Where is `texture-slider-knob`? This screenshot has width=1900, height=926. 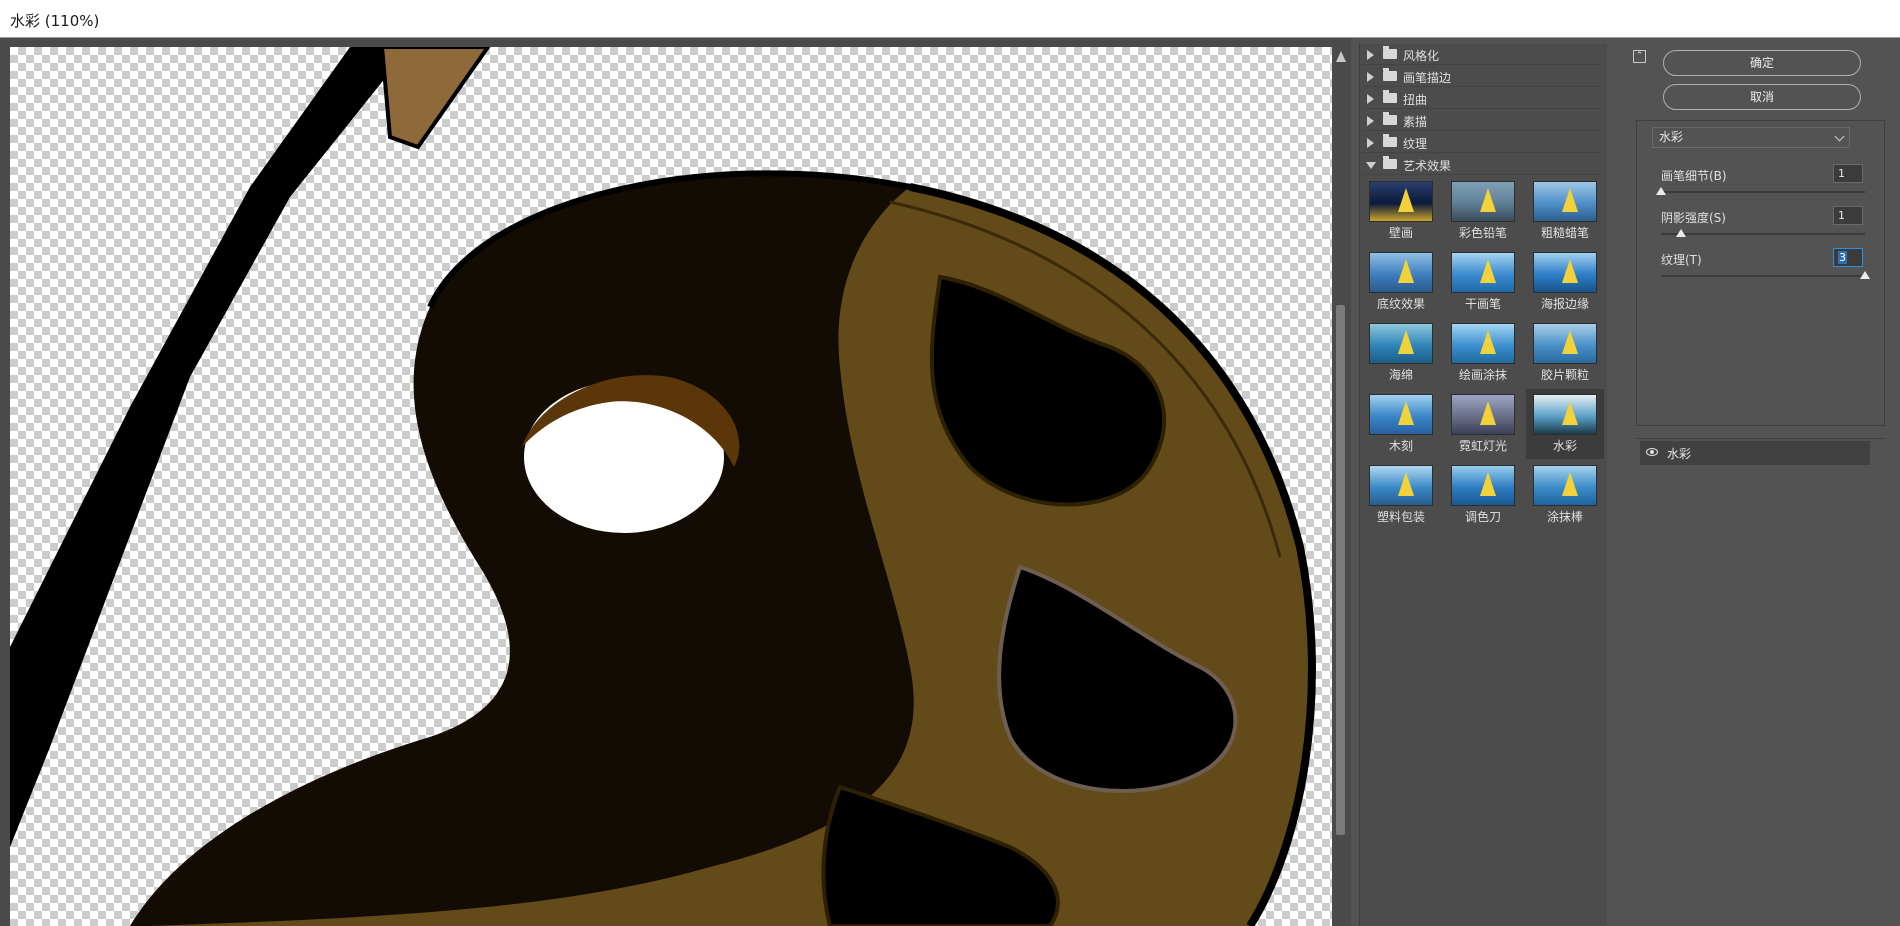
texture-slider-knob is located at coordinates (1865, 275).